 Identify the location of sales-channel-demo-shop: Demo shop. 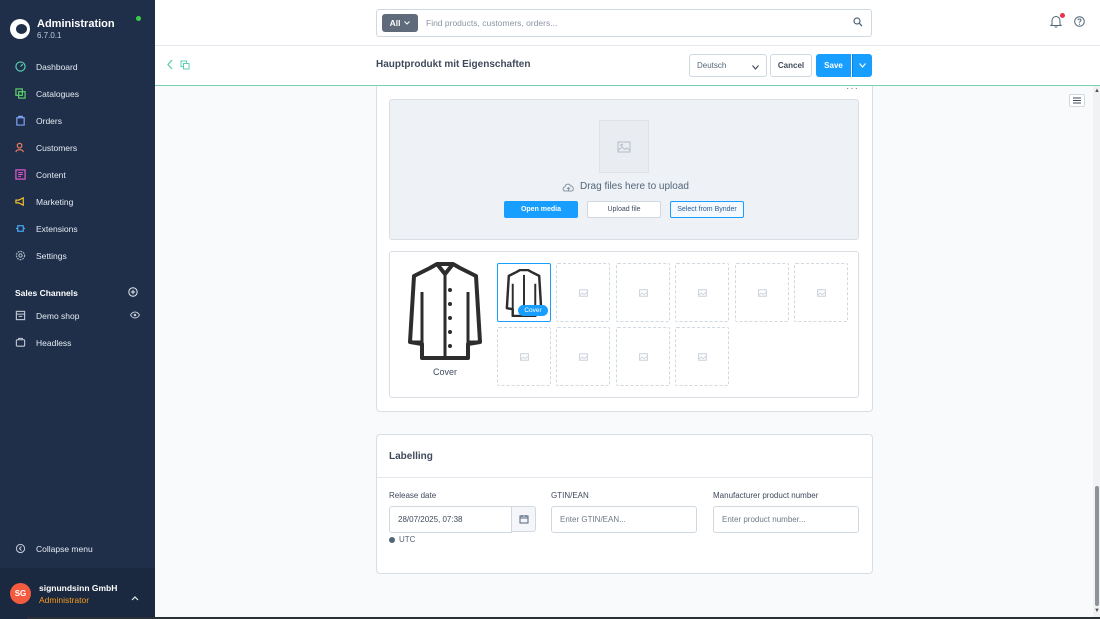
(77, 315).